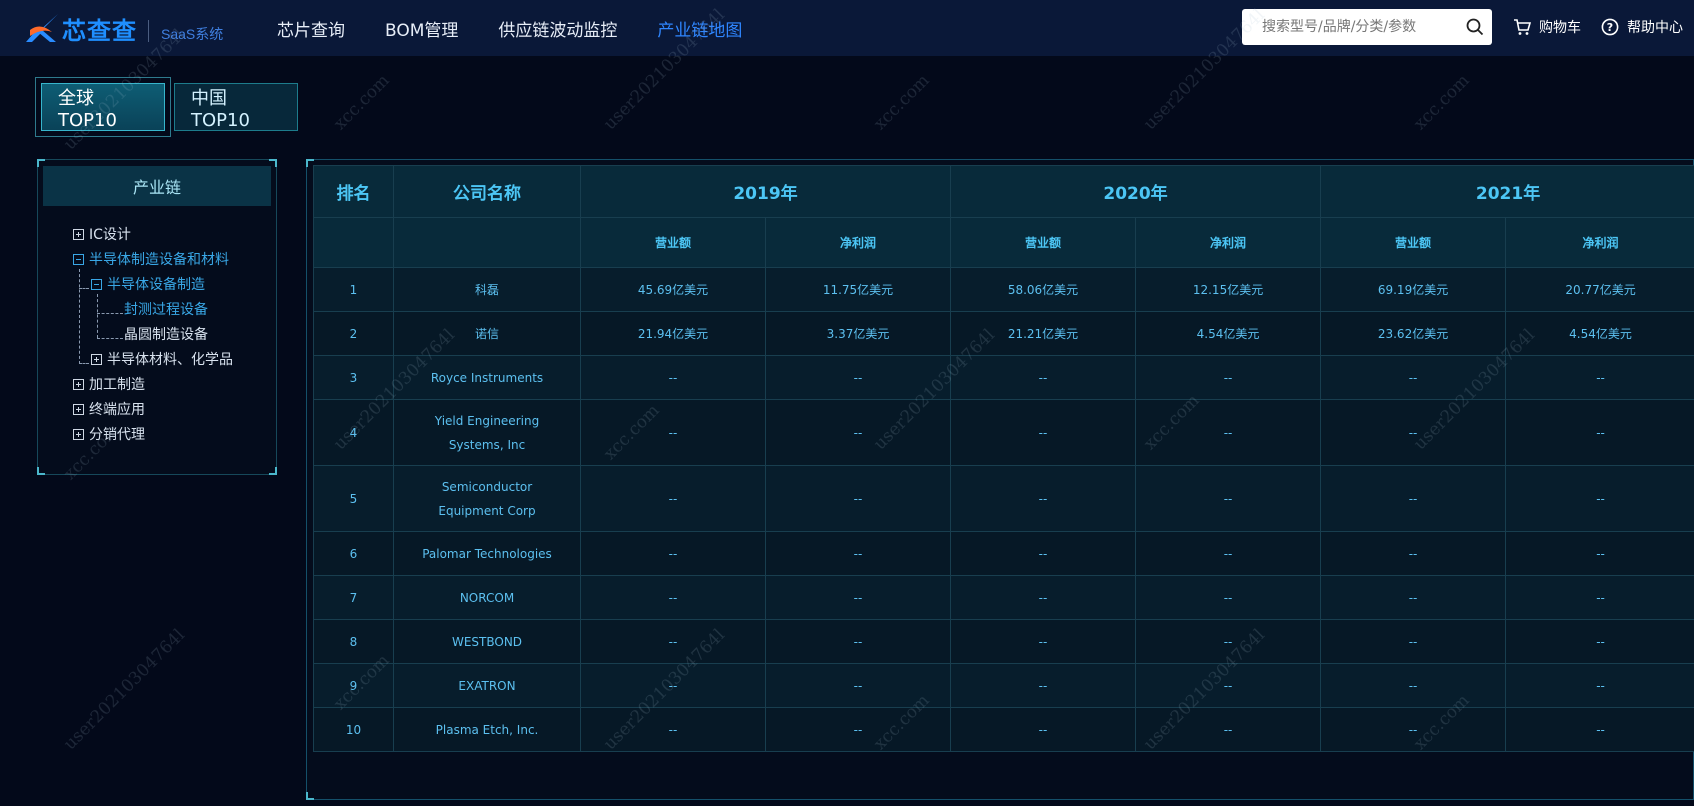  I want to click on nav-item-industry-map: 产业链地图, so click(699, 28).